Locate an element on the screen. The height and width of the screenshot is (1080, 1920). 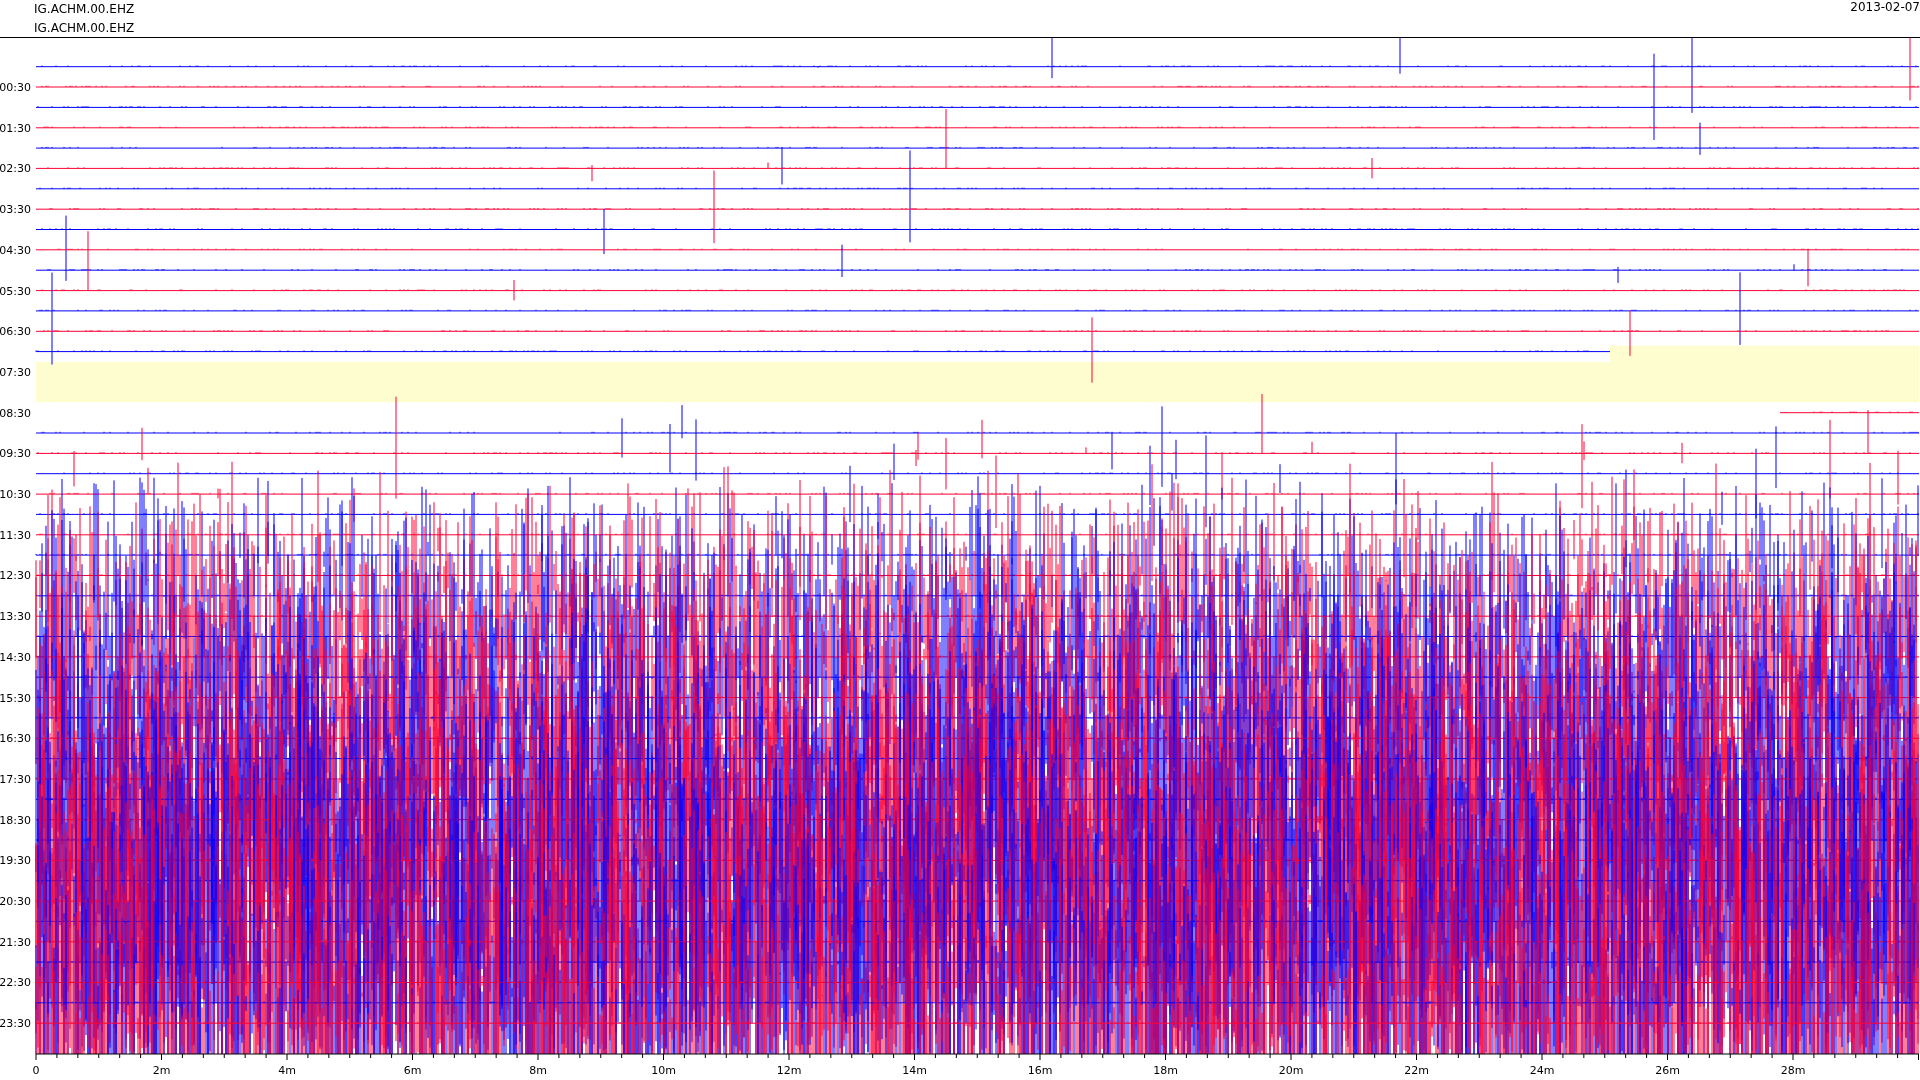
hour-label: 21:30 is located at coordinates (15, 942).